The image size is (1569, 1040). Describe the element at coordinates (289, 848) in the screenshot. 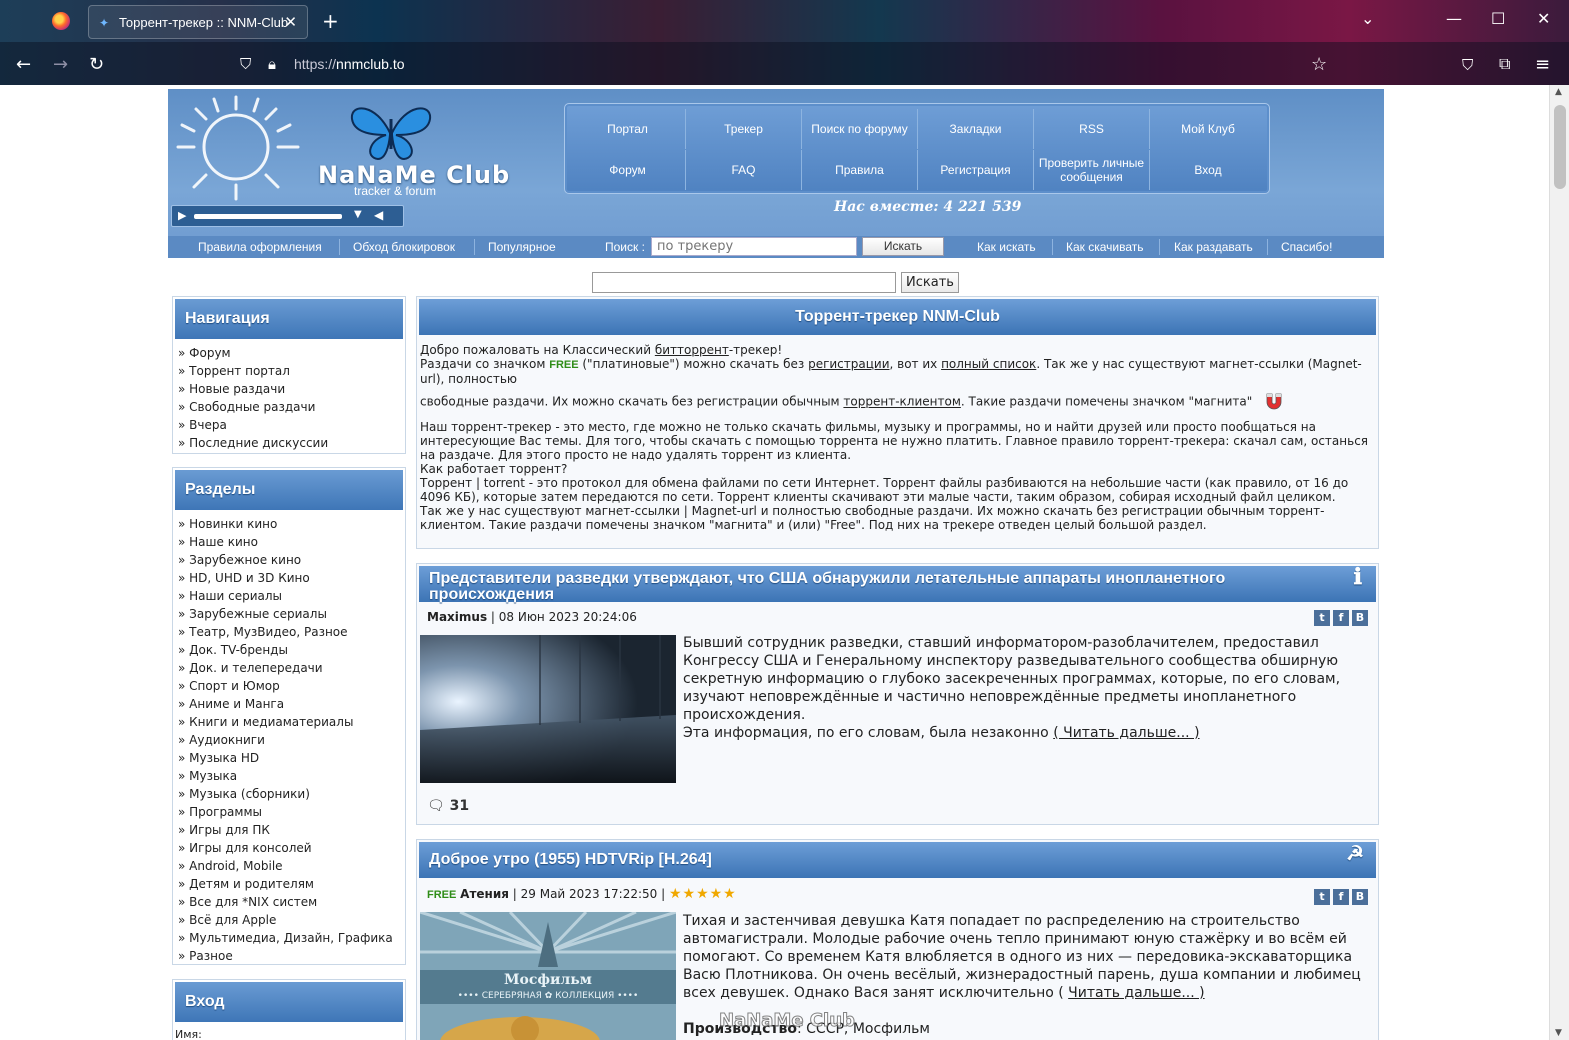

I see `section-item: Игры для консолей` at that location.